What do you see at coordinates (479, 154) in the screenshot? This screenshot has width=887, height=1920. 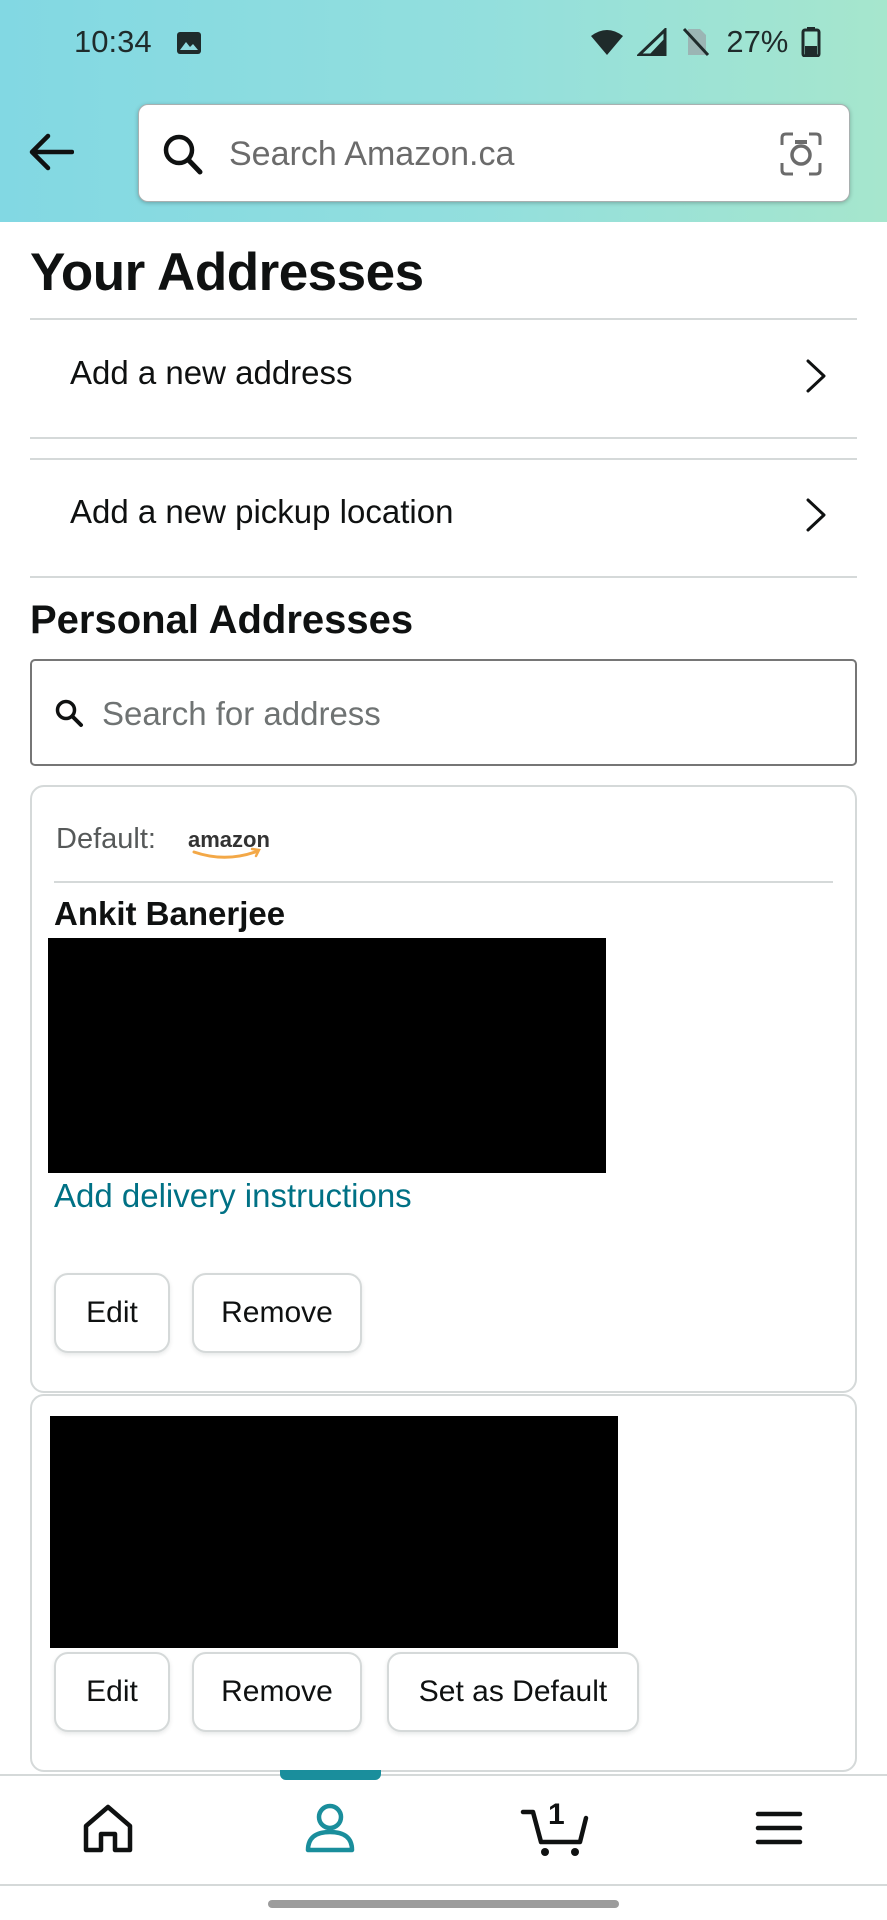 I see `search-input` at bounding box center [479, 154].